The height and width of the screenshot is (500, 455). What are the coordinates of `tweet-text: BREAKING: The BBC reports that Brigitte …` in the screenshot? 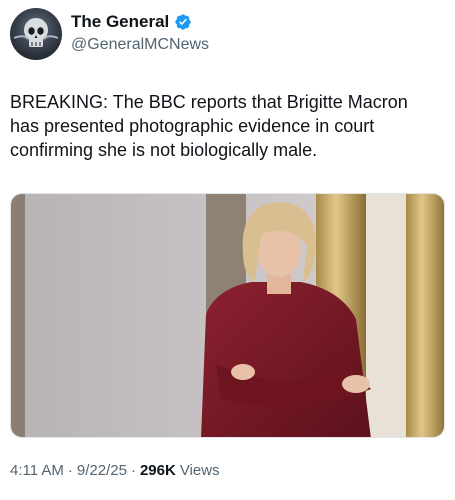 It's located at (227, 126).